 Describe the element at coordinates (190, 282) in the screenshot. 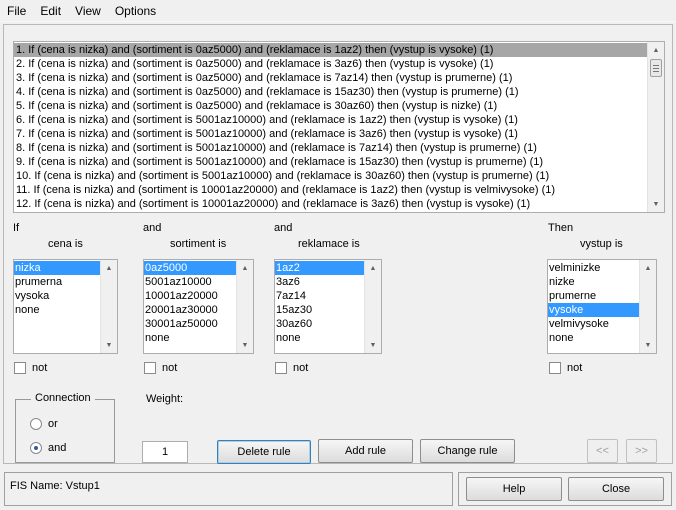

I see `list-option: 5001az10000` at that location.